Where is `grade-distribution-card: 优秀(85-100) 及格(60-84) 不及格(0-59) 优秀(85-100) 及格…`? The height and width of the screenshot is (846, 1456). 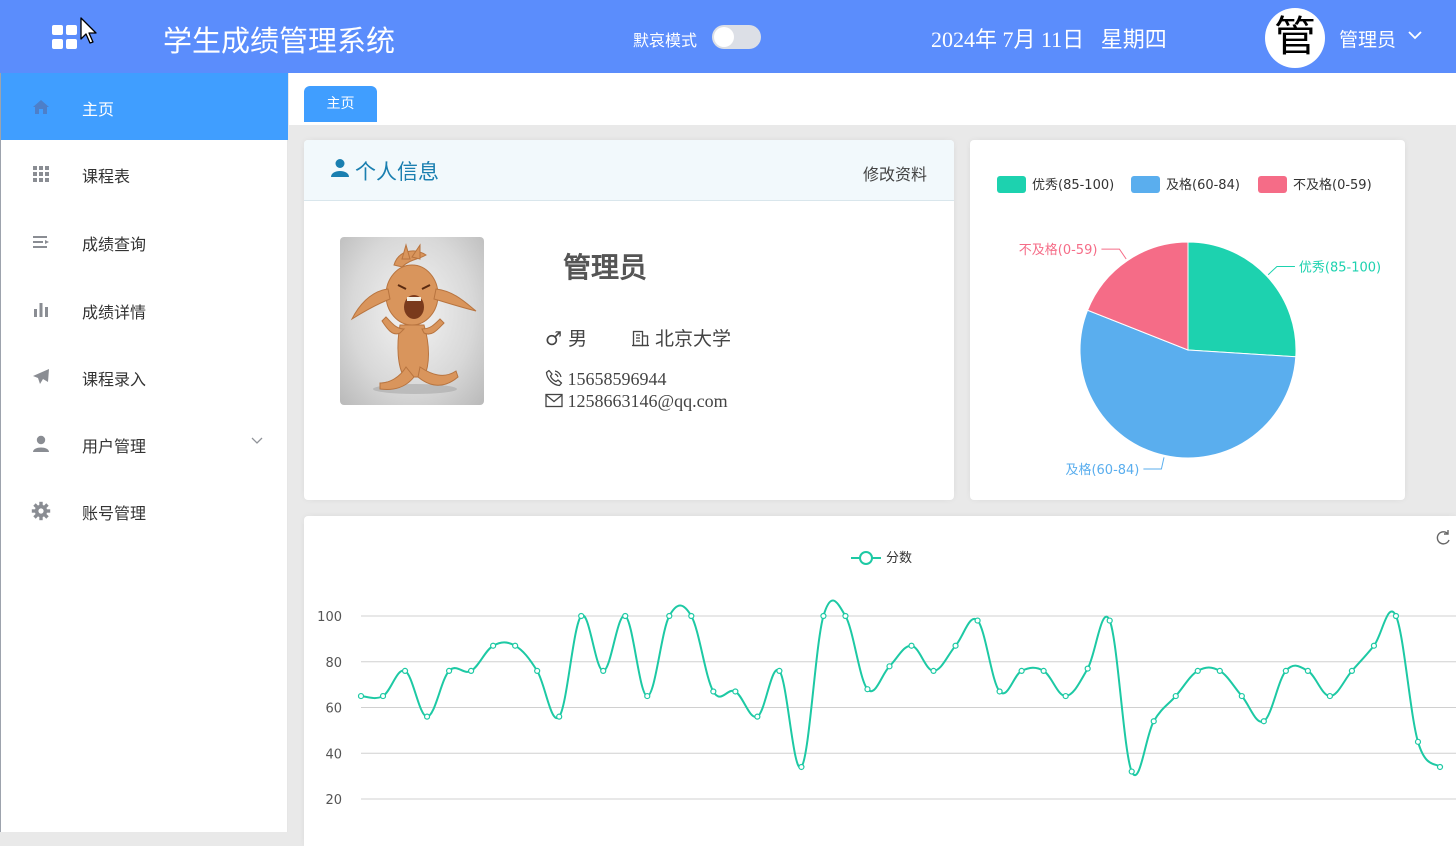 grade-distribution-card: 优秀(85-100) 及格(60-84) 不及格(0-59) 优秀(85-100) 及格… is located at coordinates (1187, 320).